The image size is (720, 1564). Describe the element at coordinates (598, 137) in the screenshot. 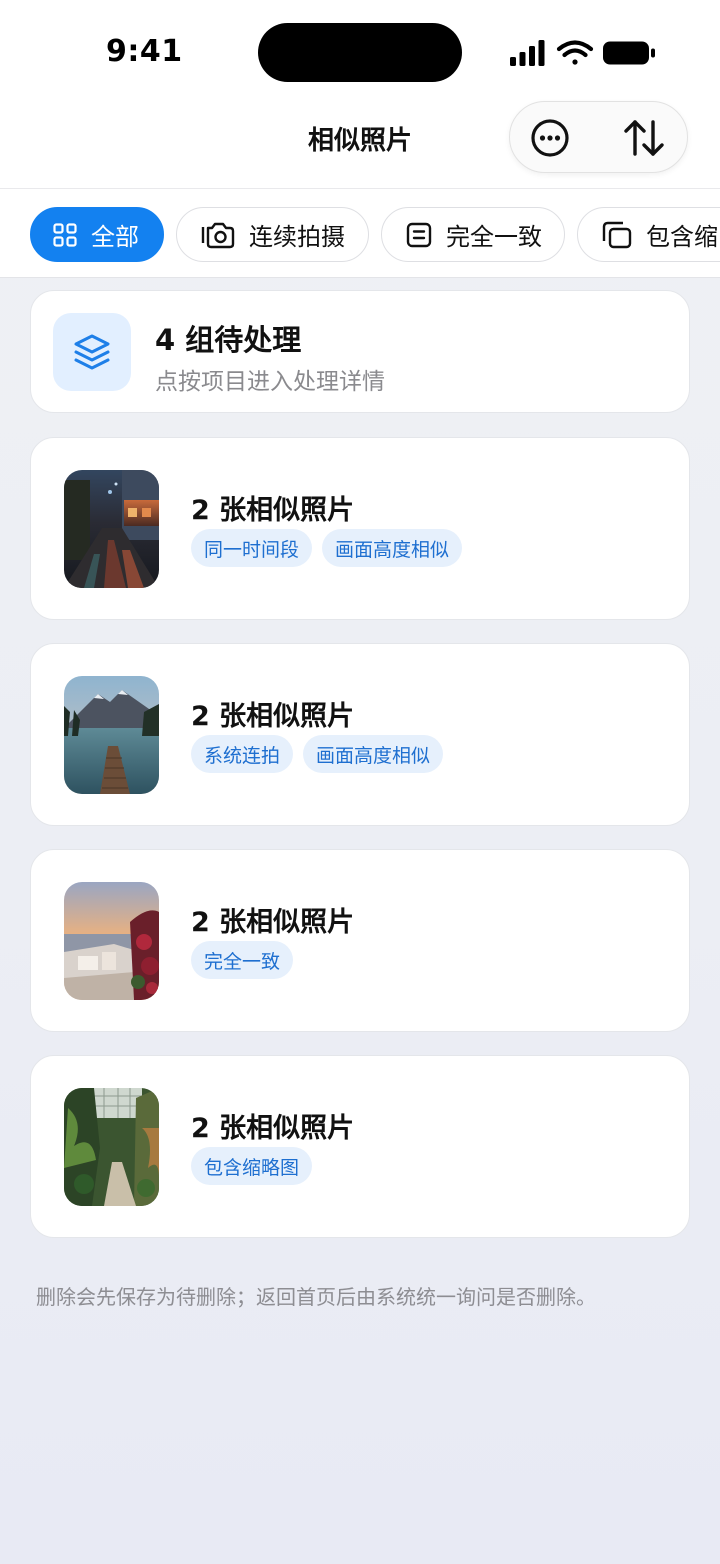

I see `nav-action-group` at that location.